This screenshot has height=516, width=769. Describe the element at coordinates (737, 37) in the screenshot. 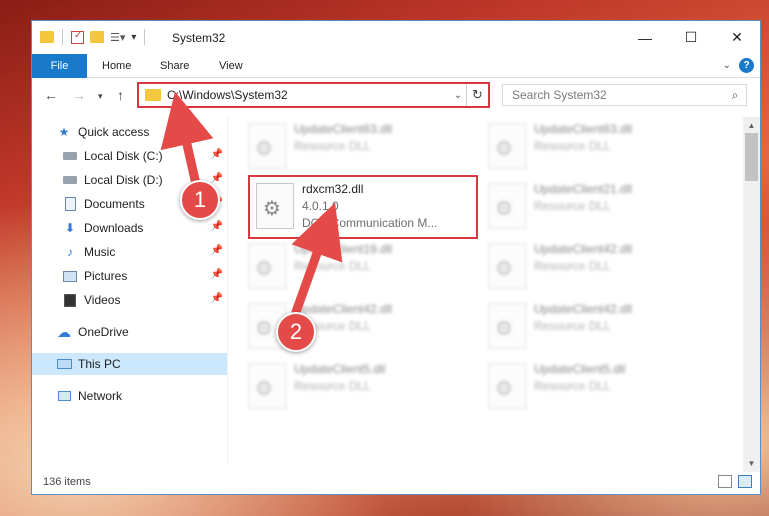

I see `close-button: ✕` at that location.